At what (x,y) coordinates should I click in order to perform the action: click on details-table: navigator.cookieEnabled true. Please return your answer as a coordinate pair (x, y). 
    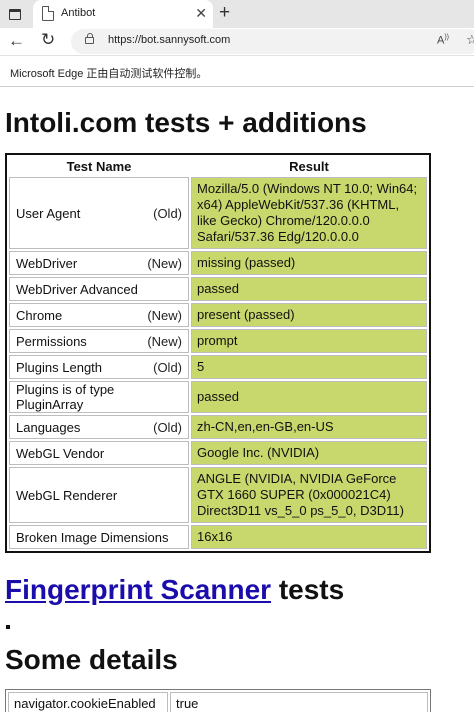
    Looking at the image, I should click on (218, 700).